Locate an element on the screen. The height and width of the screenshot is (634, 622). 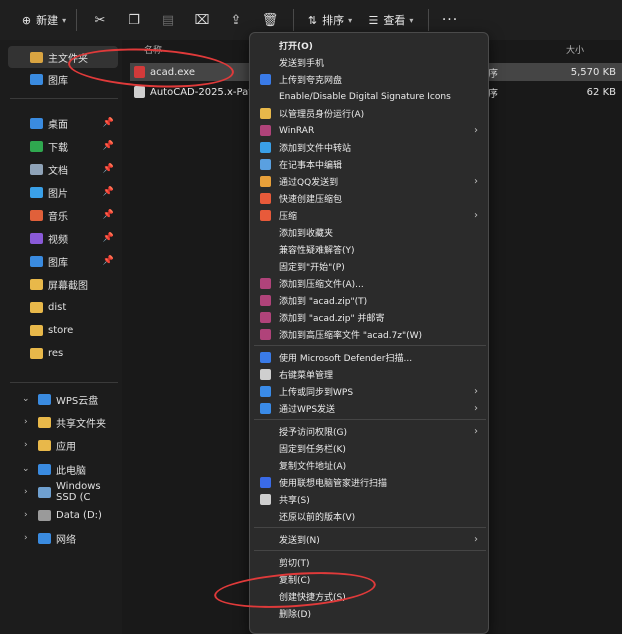
column-header-size: 大小 is located at coordinates (575, 49).